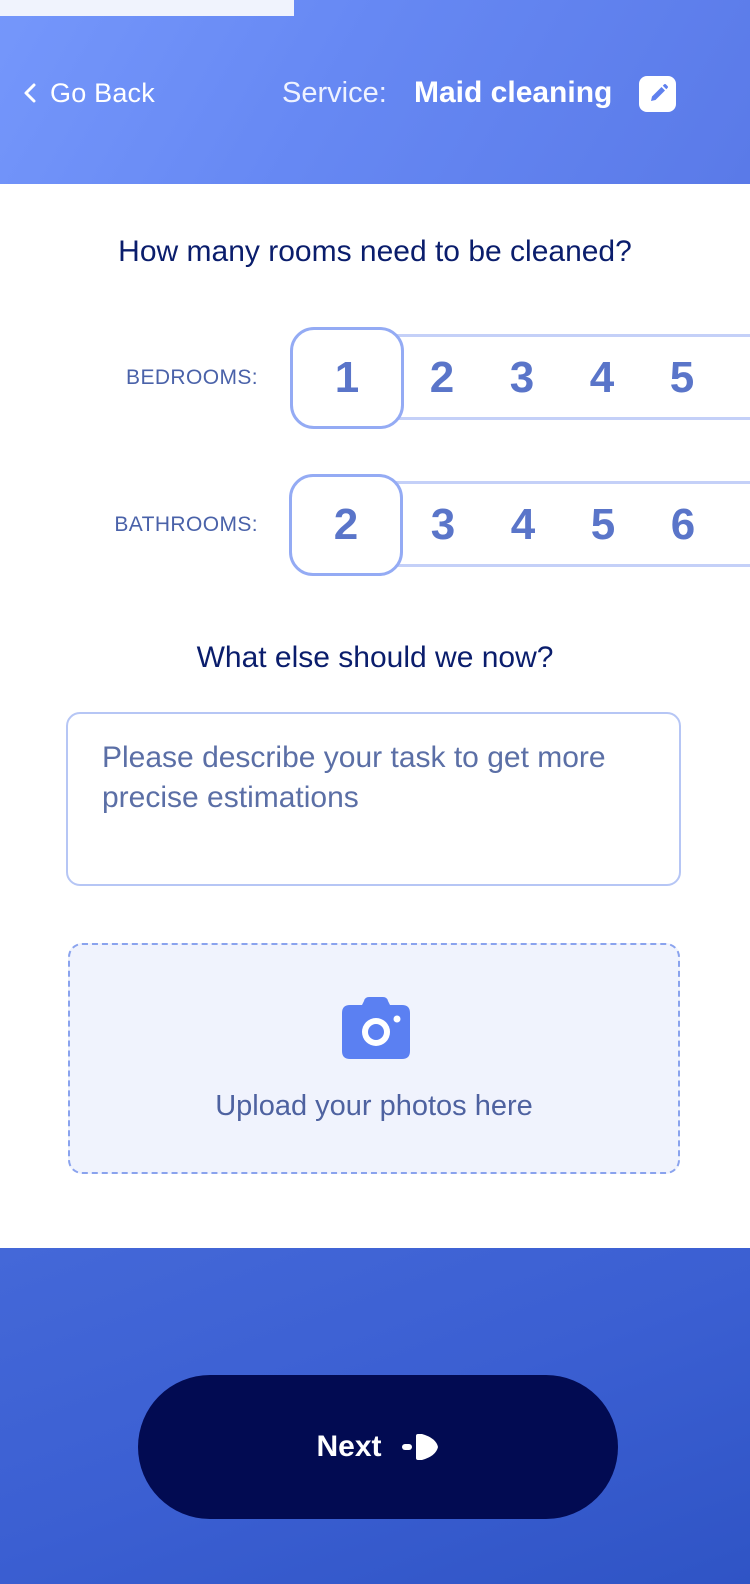  Describe the element at coordinates (522, 378) in the screenshot. I see `bedrooms-option: 3` at that location.